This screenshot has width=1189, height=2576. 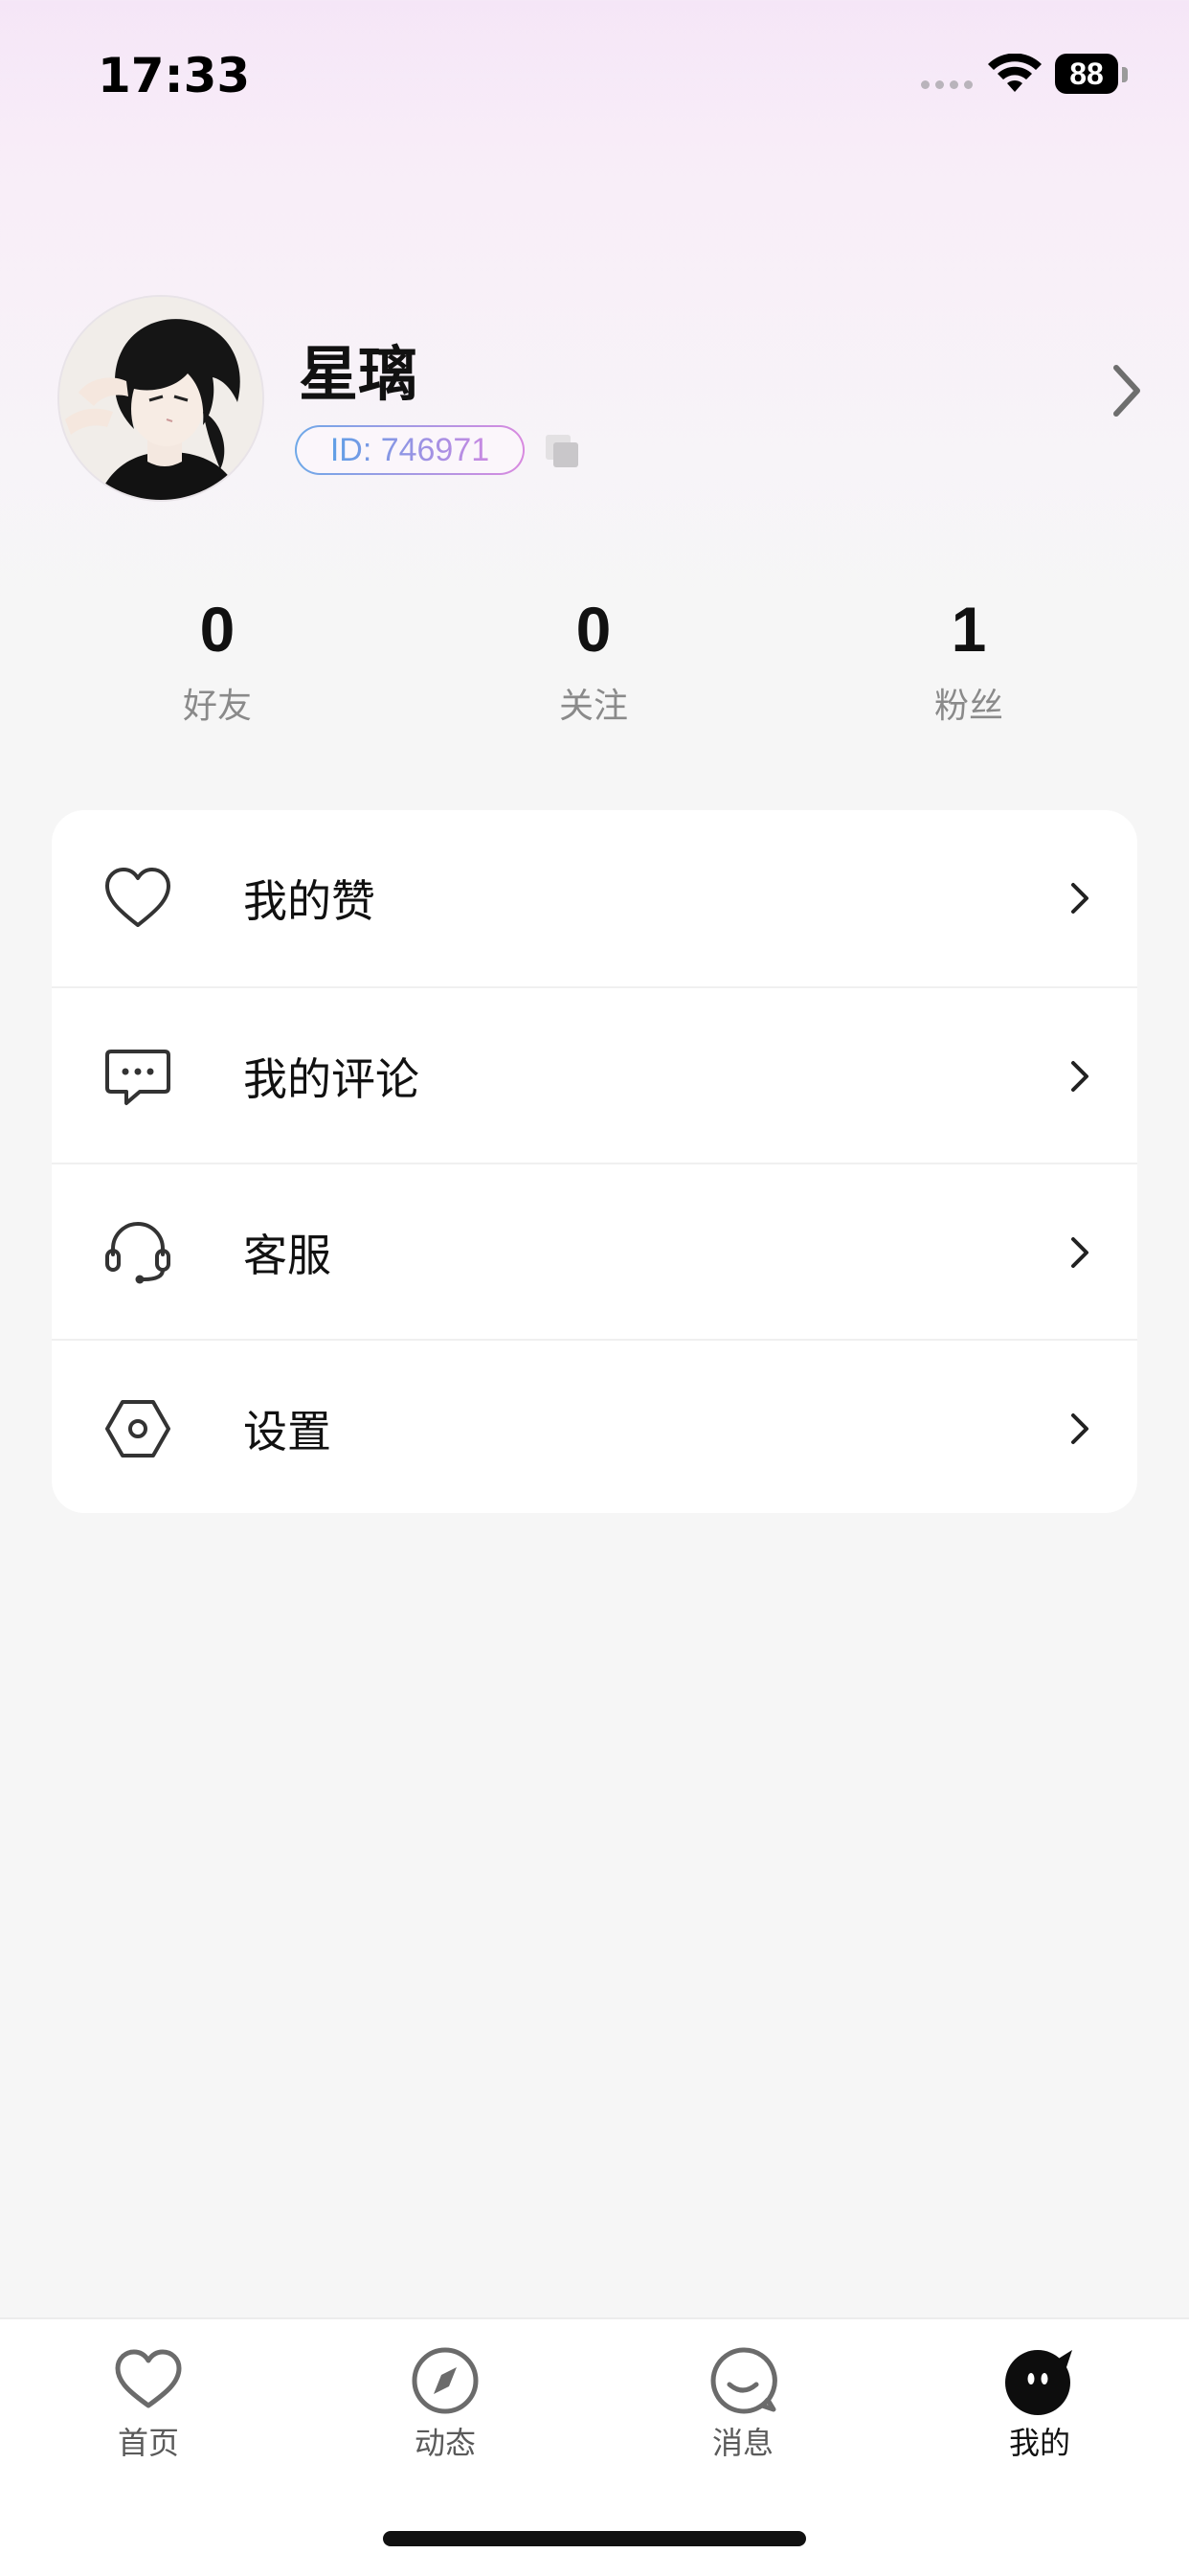 I want to click on avatar, so click(x=160, y=398).